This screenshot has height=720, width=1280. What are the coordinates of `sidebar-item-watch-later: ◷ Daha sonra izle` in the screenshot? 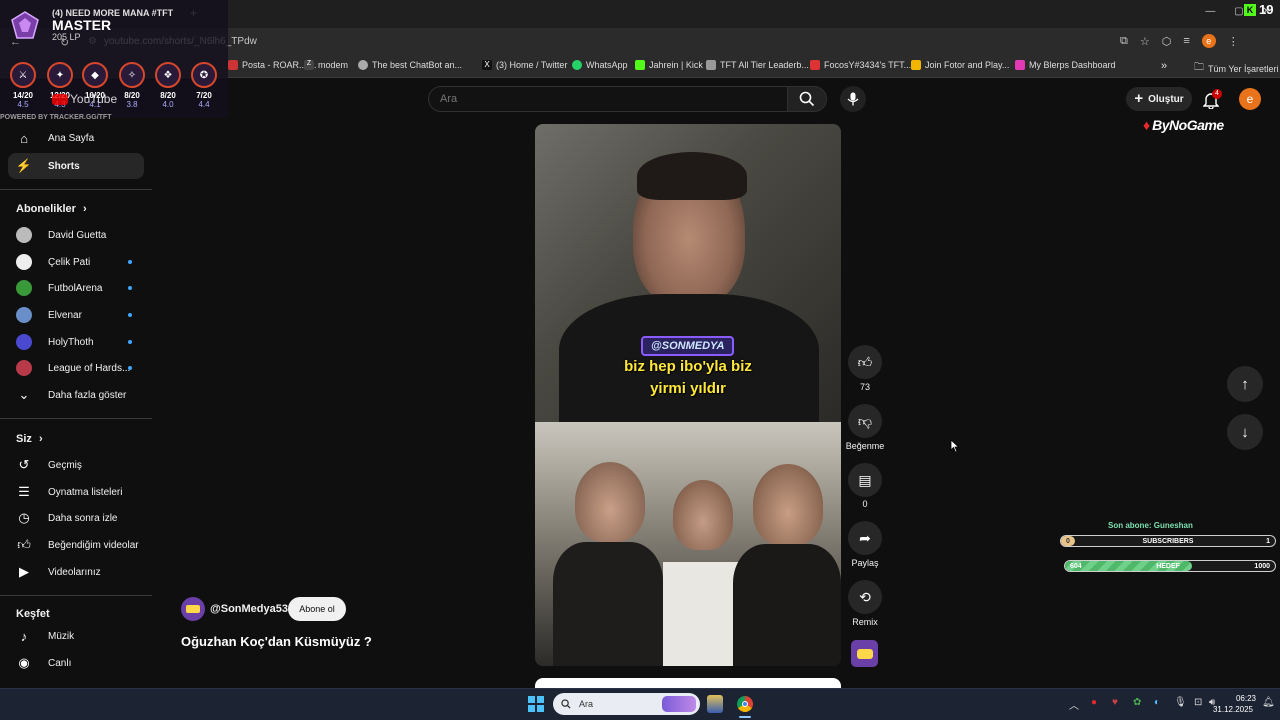 It's located at (76, 518).